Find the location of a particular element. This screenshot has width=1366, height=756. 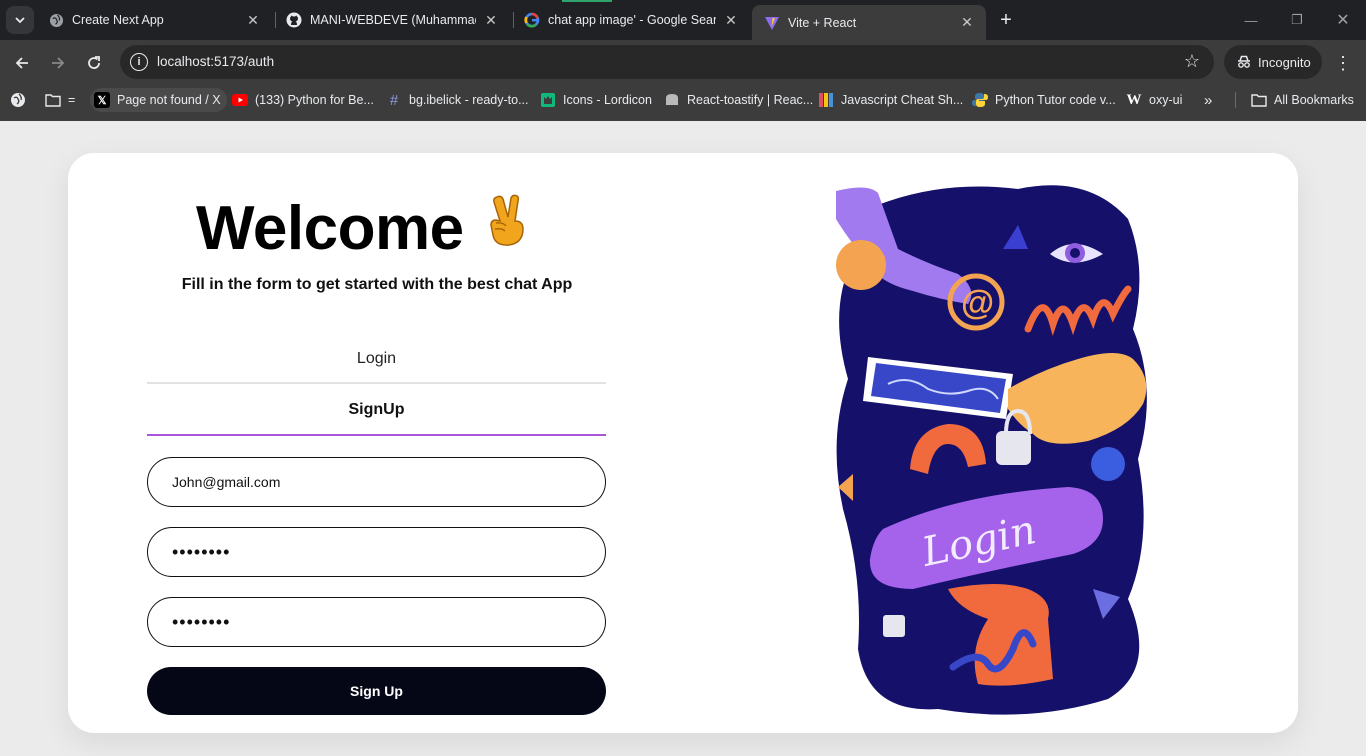

tab-title: MANI-WEBDEVE (Muhammad I is located at coordinates (393, 20).